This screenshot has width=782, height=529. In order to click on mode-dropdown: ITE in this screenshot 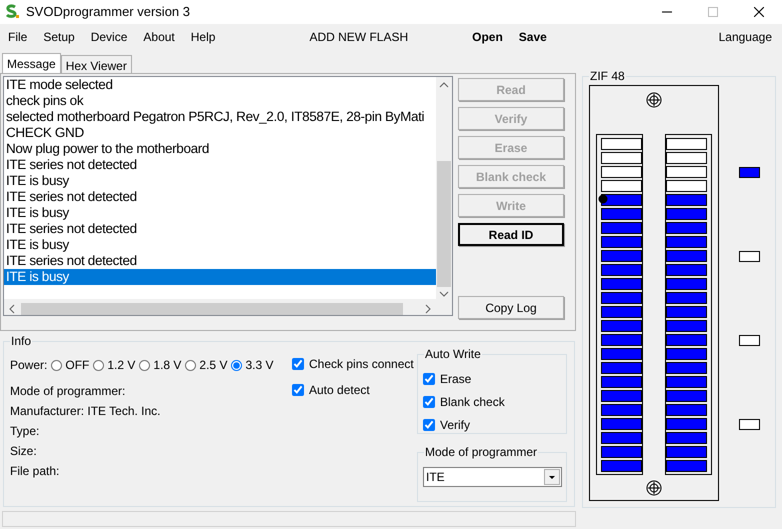, I will do `click(492, 477)`.